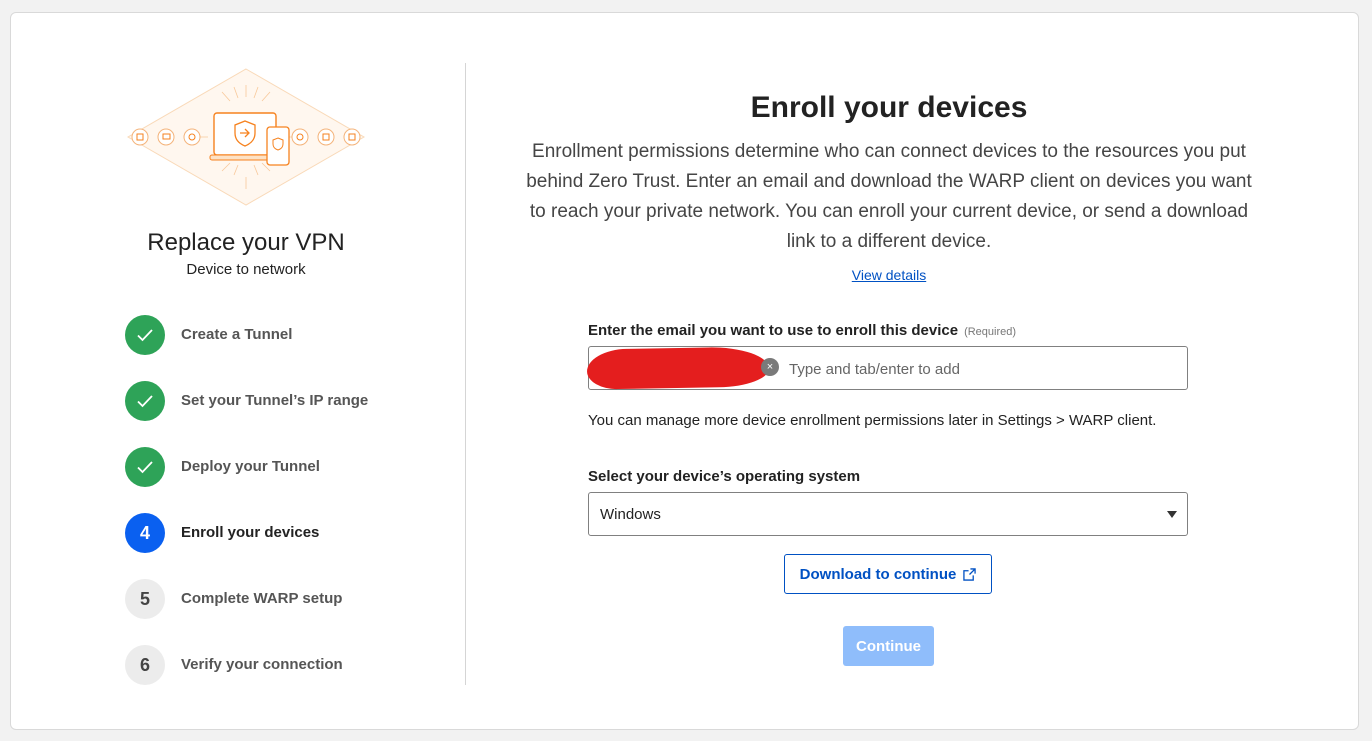 This screenshot has height=741, width=1372. I want to click on step-enroll-devices: 4 Enroll your devices, so click(290, 533).